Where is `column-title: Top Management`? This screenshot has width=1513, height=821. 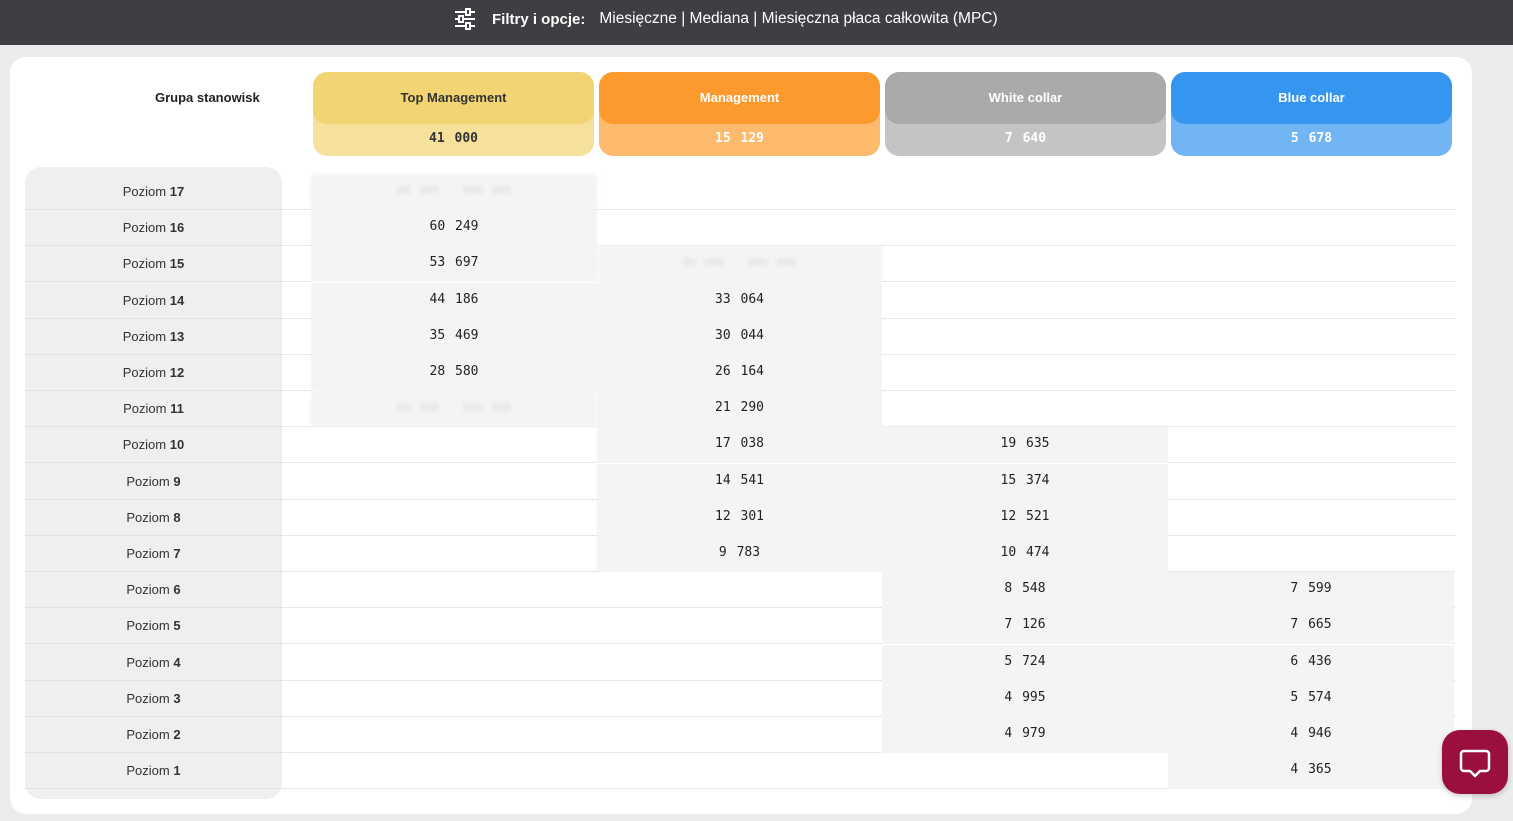 column-title: Top Management is located at coordinates (453, 98).